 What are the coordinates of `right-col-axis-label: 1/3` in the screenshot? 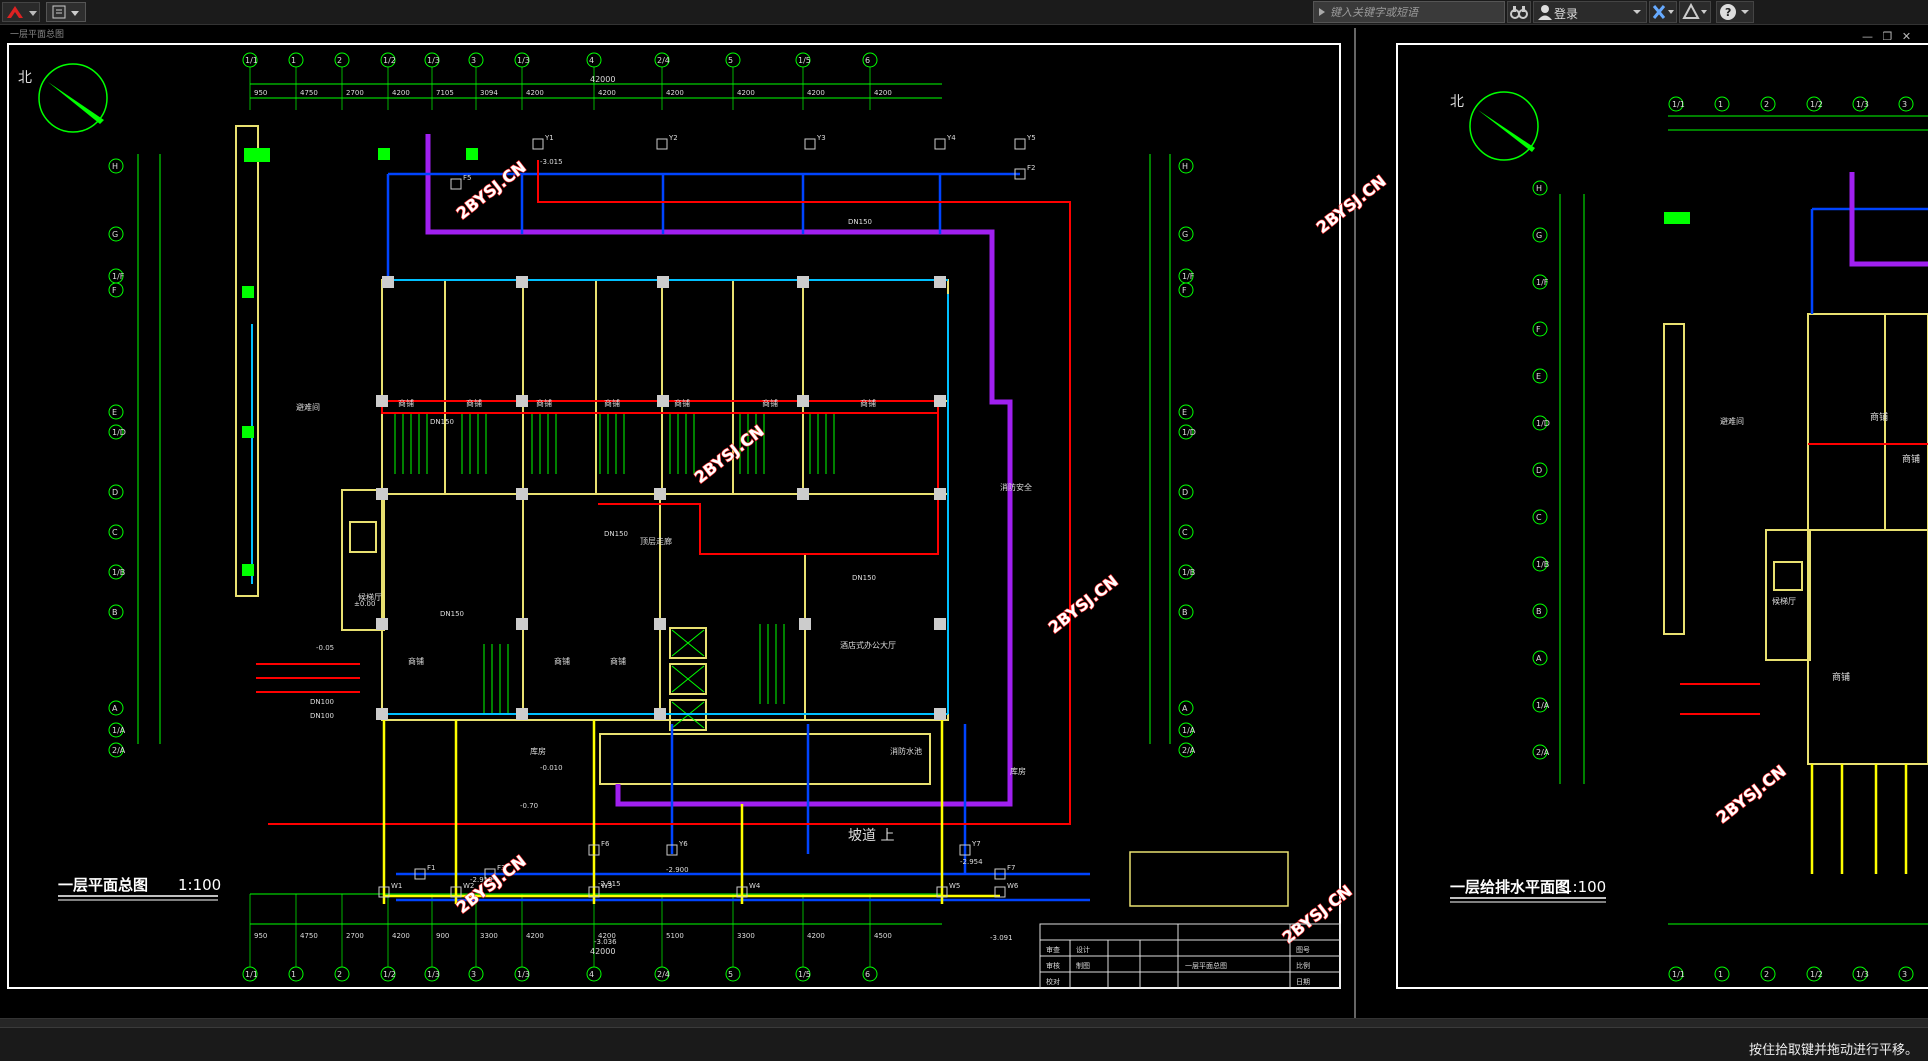 It's located at (1862, 104).